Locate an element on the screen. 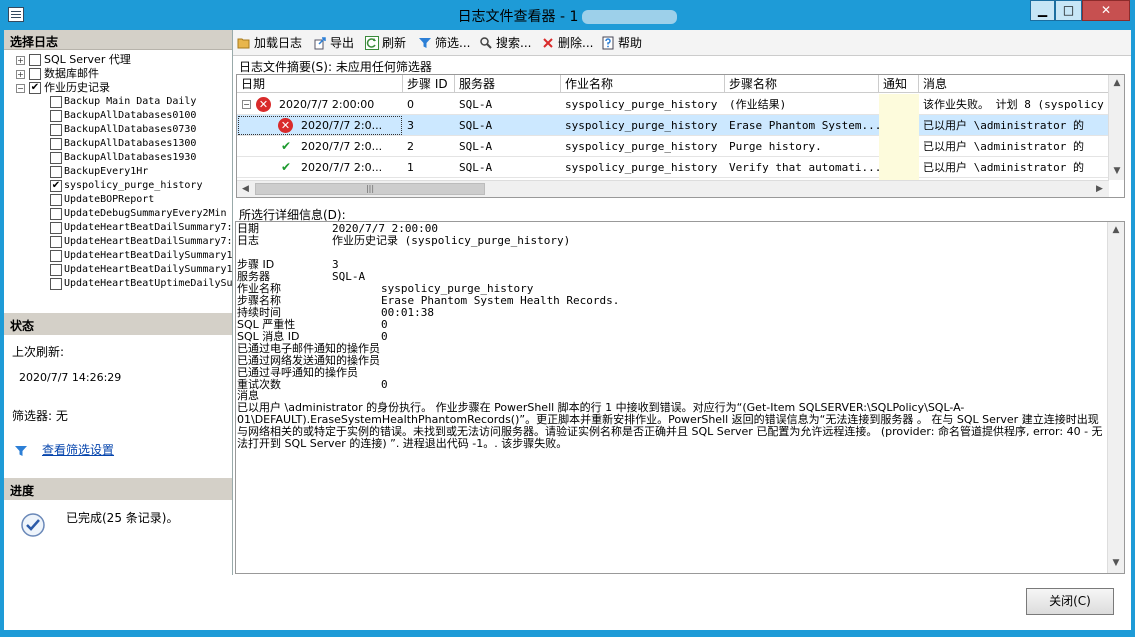 The width and height of the screenshot is (1135, 637). last-refresh-label: 上次刷新: is located at coordinates (38, 352).